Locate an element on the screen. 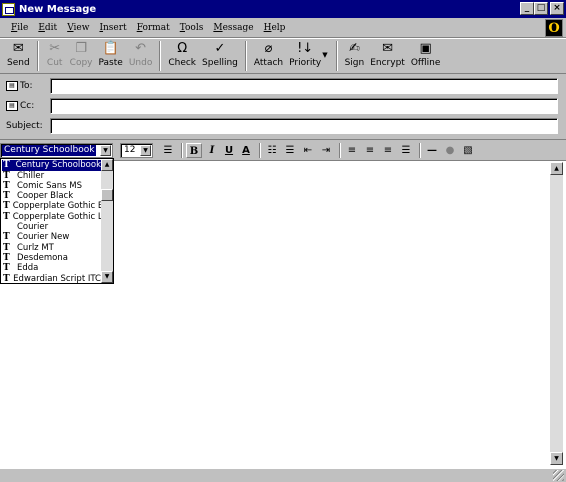 This screenshot has width=566, height=482. font-list-item: T Edda is located at coordinates (51, 268).